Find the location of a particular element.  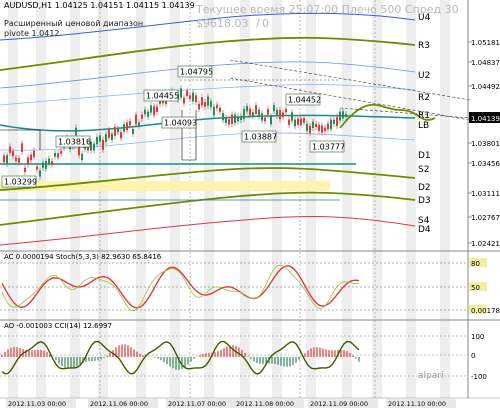

level-label: R3 is located at coordinates (424, 46).